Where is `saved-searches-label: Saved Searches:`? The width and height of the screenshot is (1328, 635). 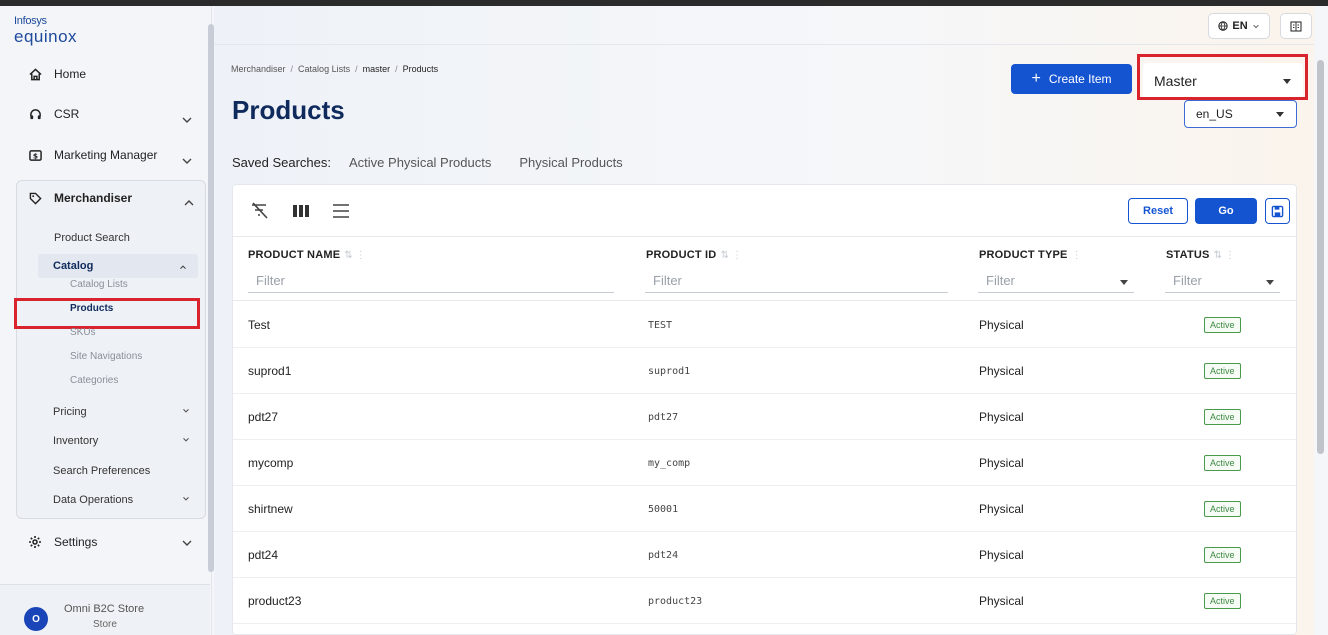
saved-searches-label: Saved Searches: is located at coordinates (282, 162).